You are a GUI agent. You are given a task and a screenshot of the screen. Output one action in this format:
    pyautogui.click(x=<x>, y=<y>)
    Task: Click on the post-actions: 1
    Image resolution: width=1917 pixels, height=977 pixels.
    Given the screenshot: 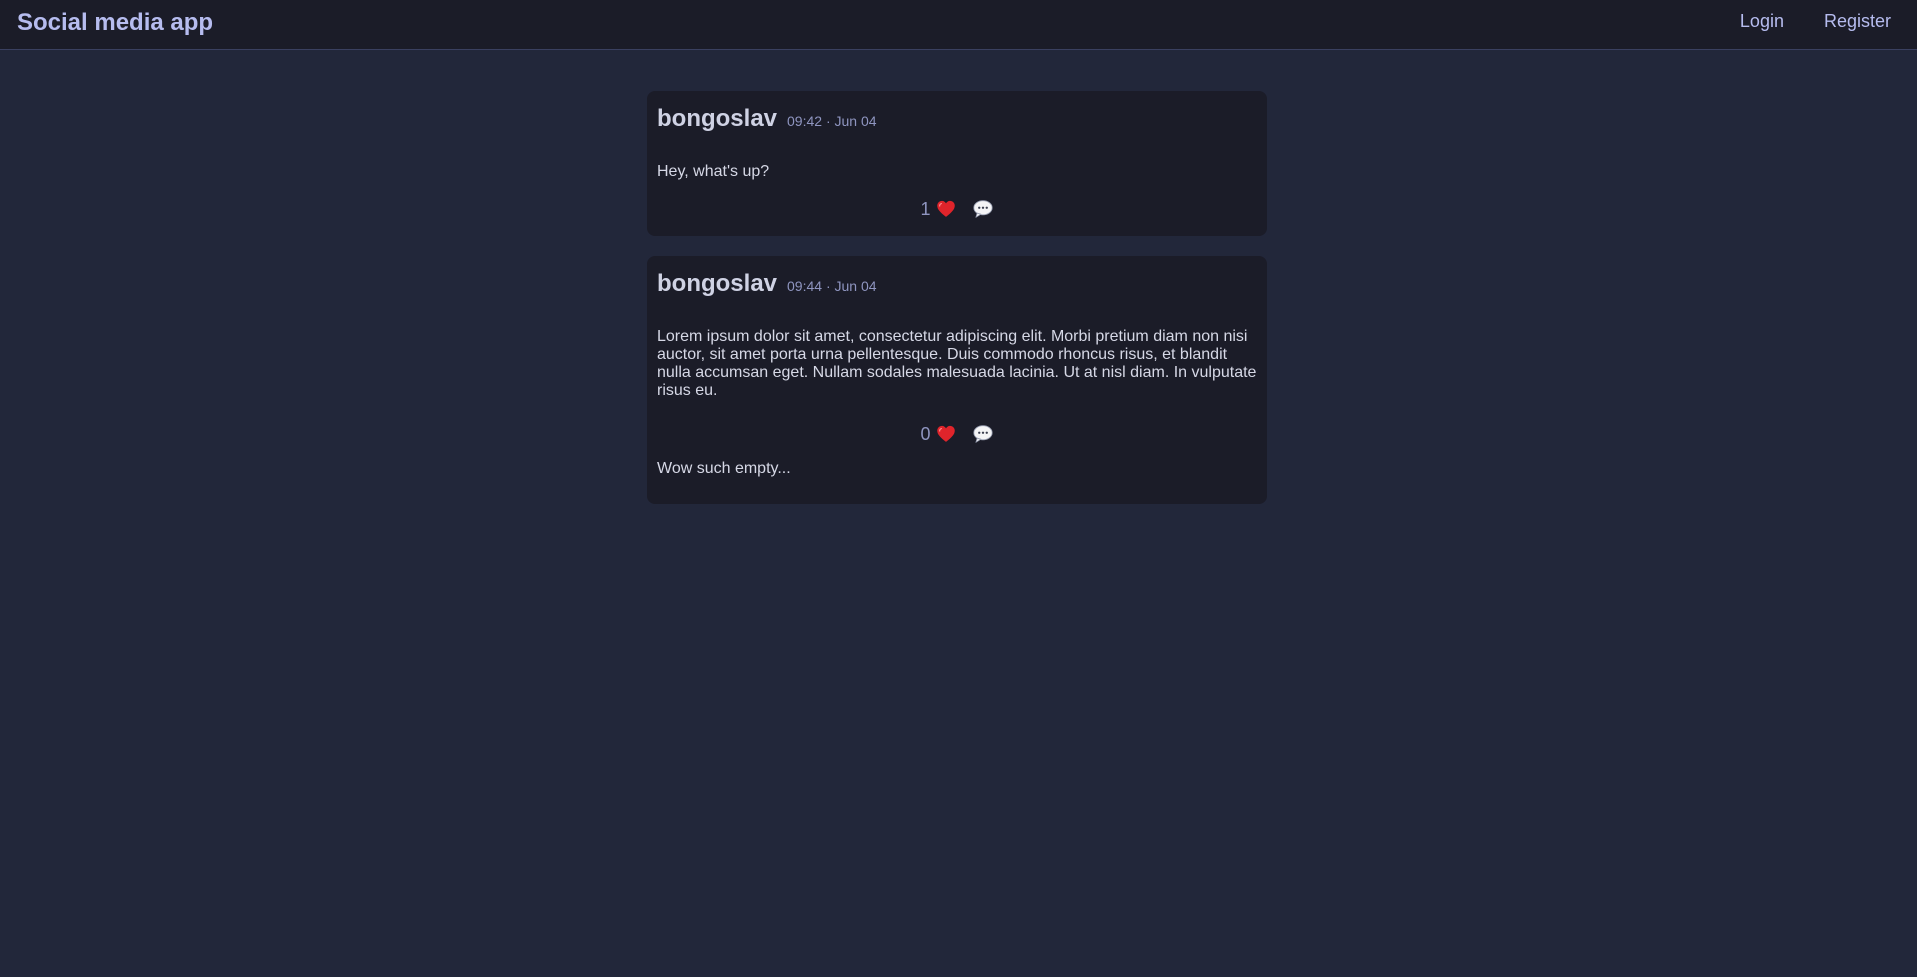 What is the action you would take?
    pyautogui.click(x=957, y=209)
    